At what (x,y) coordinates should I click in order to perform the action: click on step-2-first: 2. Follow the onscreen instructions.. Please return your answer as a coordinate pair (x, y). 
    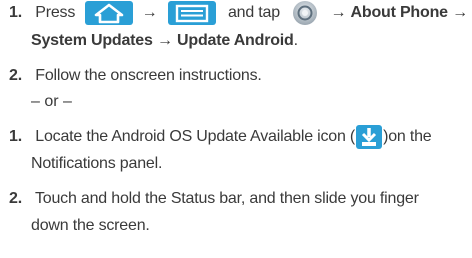
    Looking at the image, I should click on (135, 76).